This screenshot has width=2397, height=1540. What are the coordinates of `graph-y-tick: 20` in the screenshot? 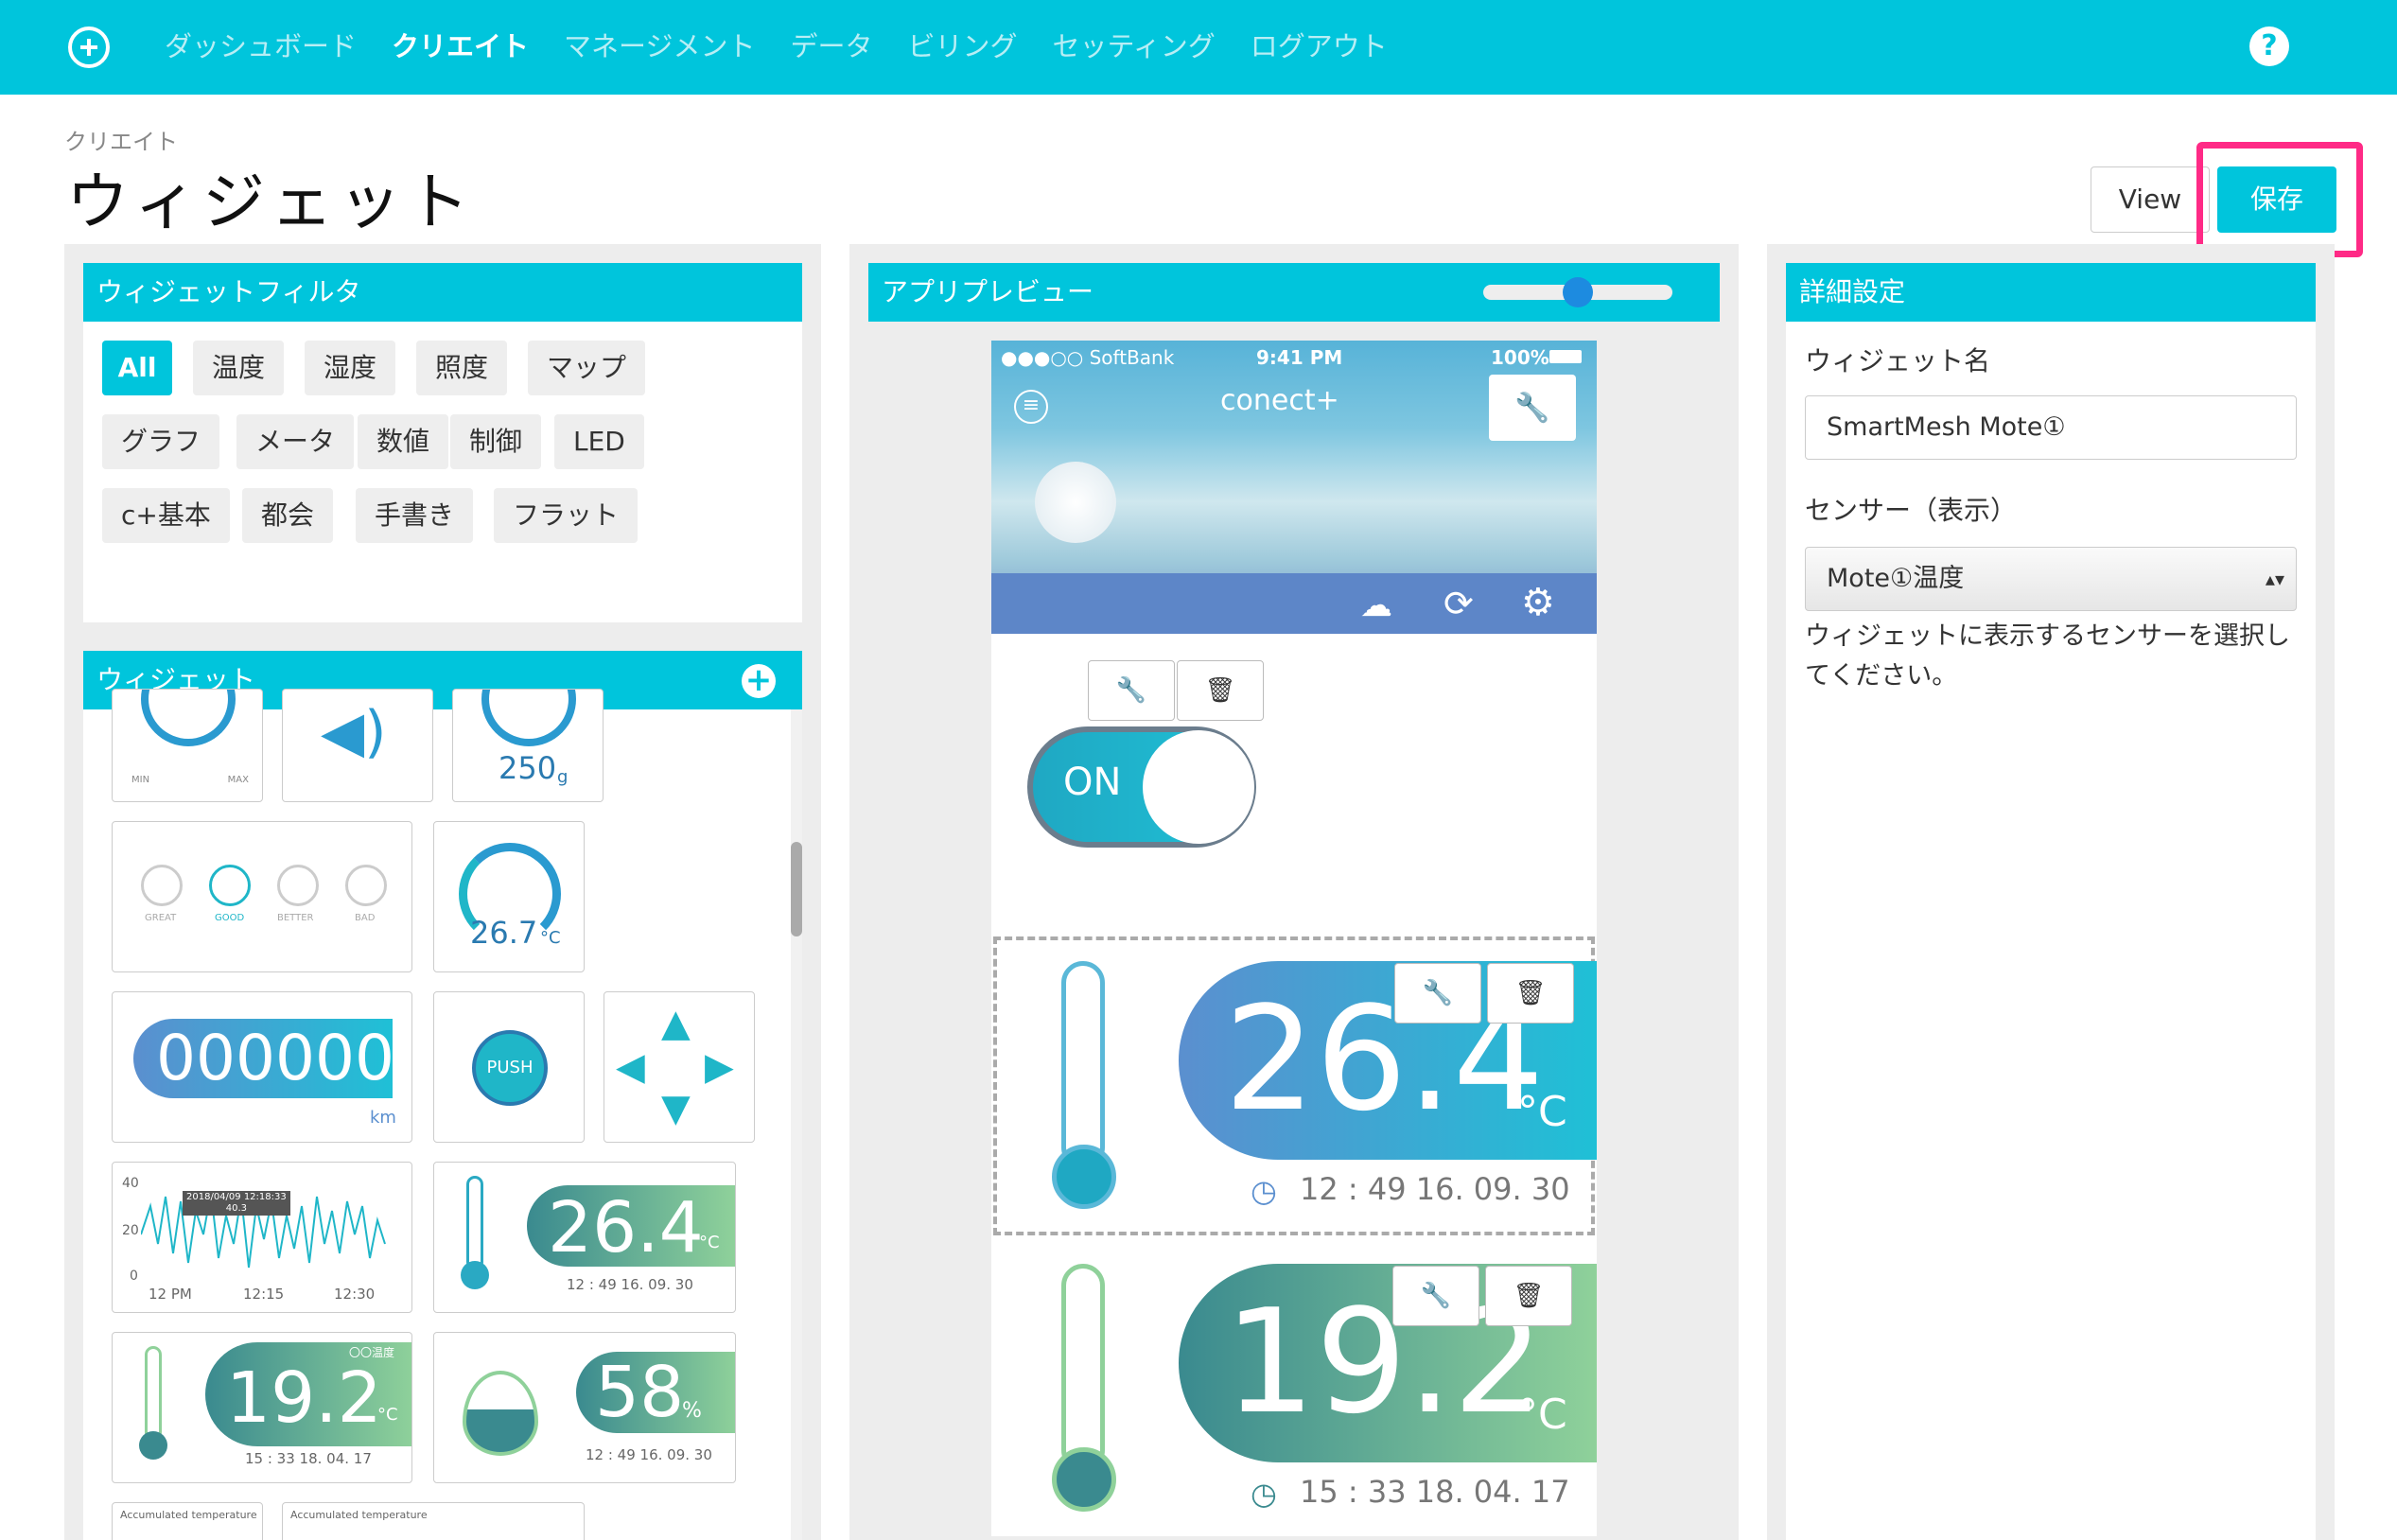 It's located at (130, 1230).